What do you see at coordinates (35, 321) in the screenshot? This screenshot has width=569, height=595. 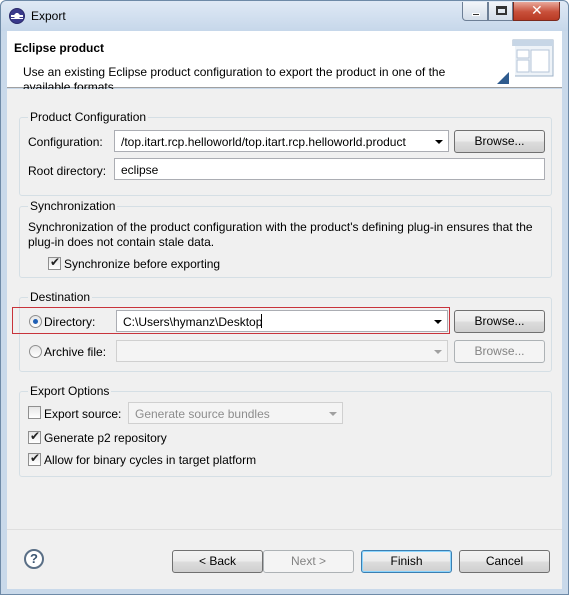 I see `directory-radio` at bounding box center [35, 321].